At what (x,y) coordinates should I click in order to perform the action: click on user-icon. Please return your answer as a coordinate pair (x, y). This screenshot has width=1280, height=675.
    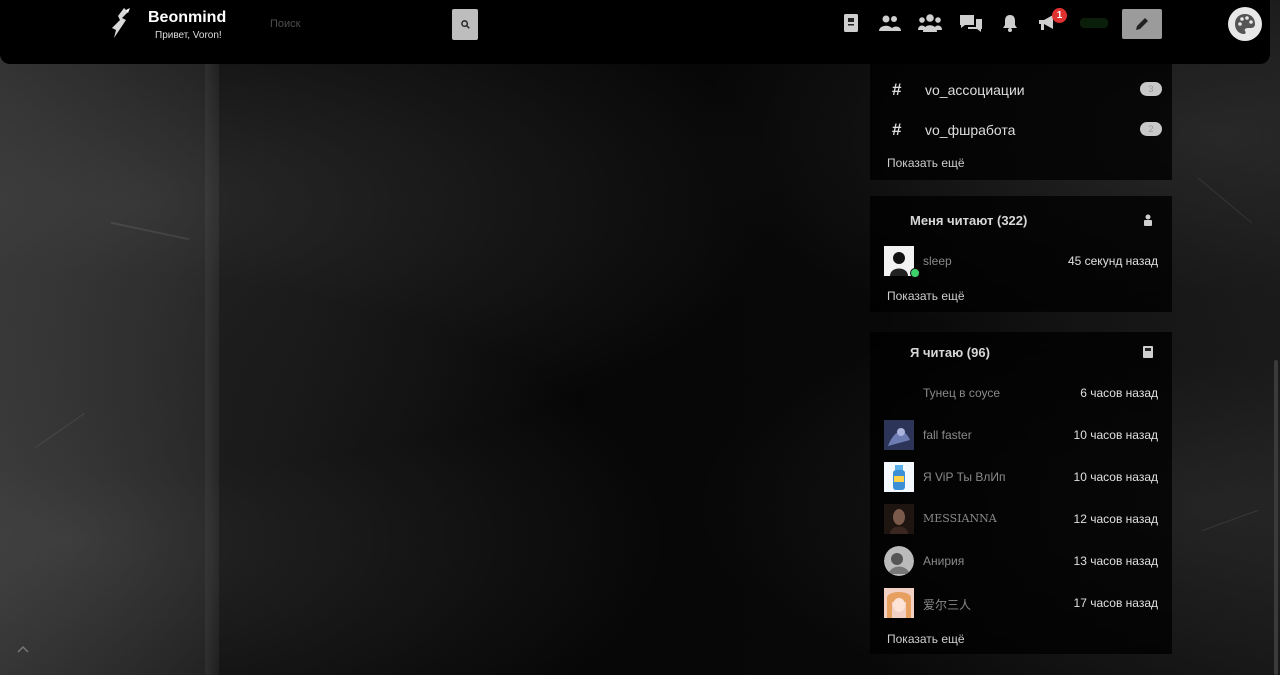
    Looking at the image, I should click on (890, 23).